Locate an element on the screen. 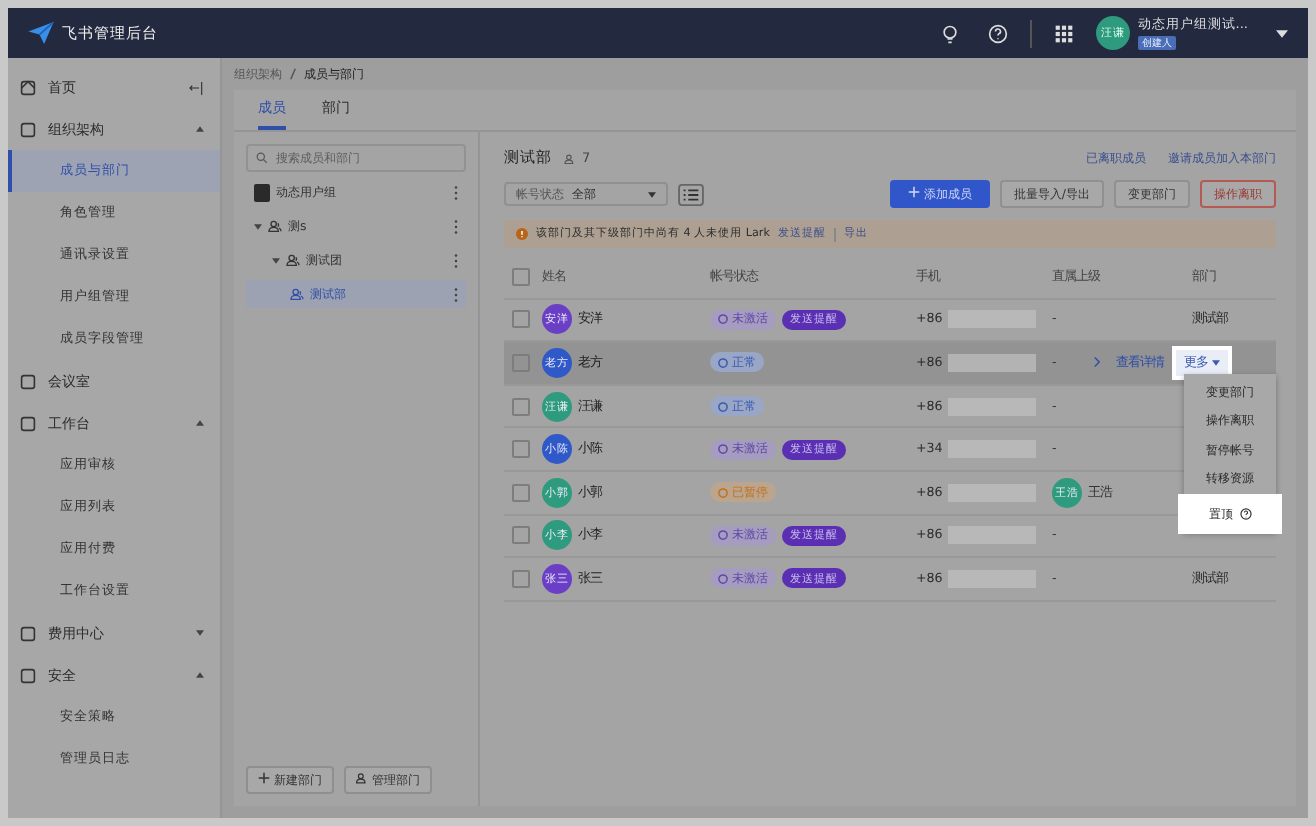 Image resolution: width=1316 pixels, height=826 pixels. help-icon is located at coordinates (1245, 514).